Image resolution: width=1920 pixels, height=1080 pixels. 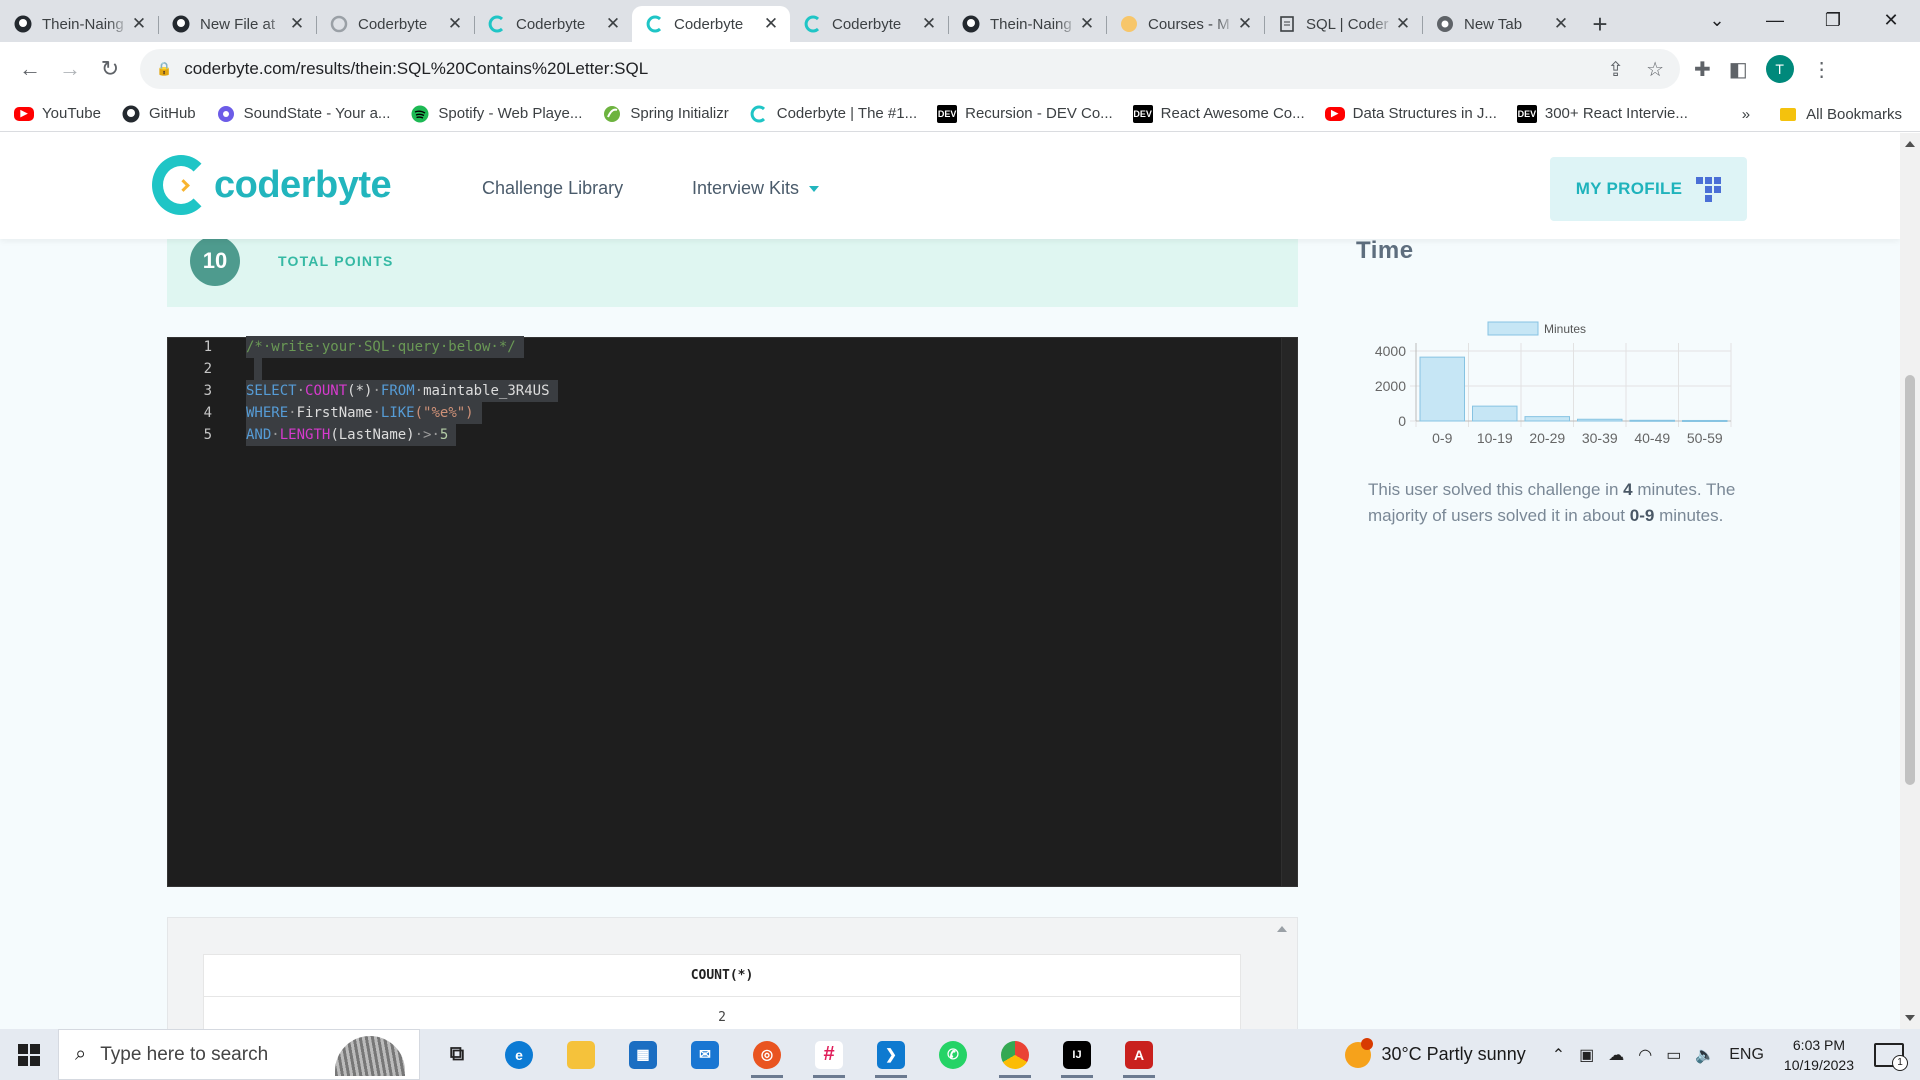 I want to click on scrollbar-thumb, so click(x=1910, y=580).